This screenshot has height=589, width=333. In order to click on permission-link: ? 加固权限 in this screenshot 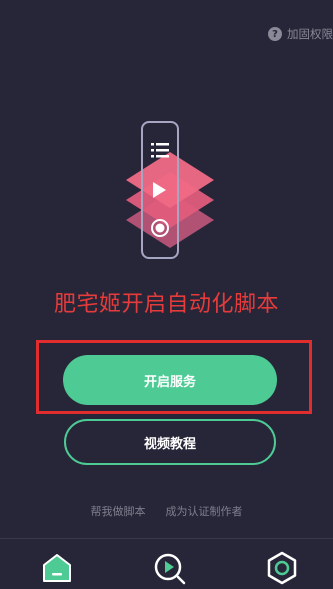, I will do `click(300, 34)`.